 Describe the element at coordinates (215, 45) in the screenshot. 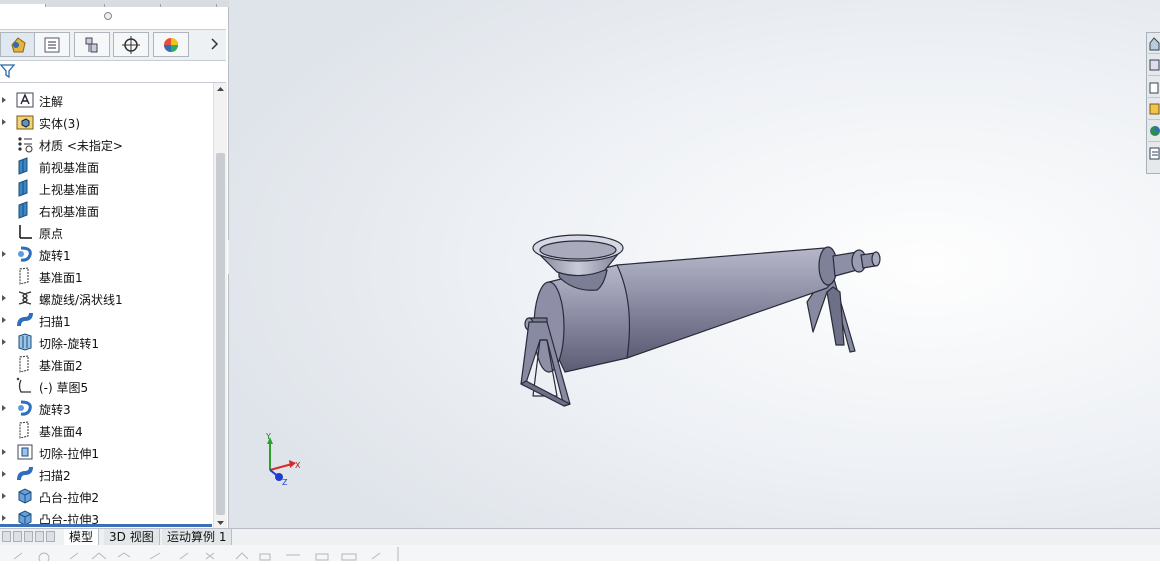

I see `tabs-more-chevron-icon` at that location.